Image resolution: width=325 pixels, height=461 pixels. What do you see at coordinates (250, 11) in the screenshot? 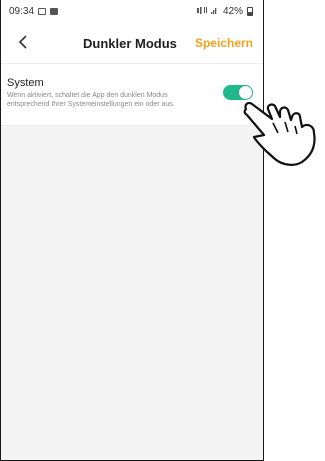
I see `battery-icon` at bounding box center [250, 11].